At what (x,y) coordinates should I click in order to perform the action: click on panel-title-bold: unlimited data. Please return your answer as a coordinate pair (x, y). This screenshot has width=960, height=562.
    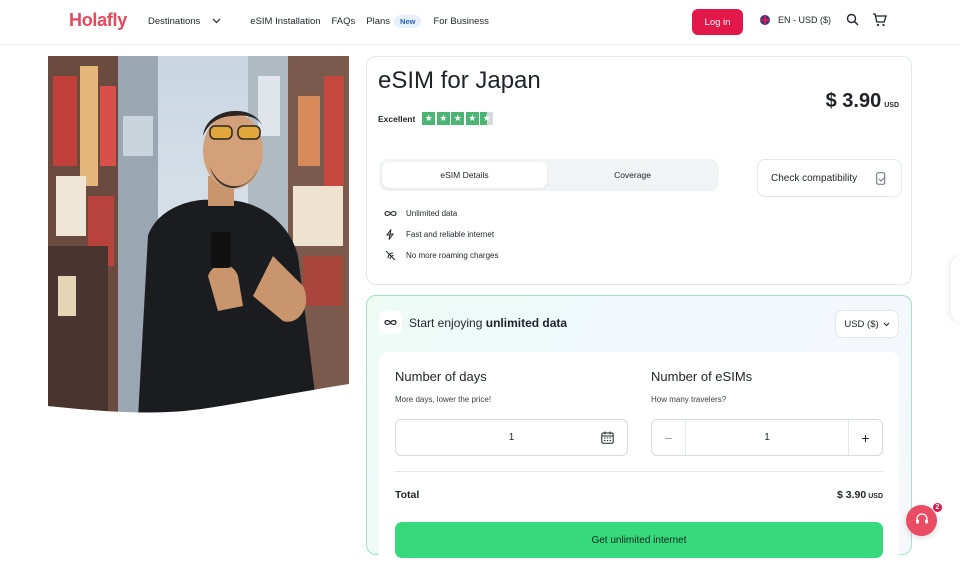
    Looking at the image, I should click on (526, 322).